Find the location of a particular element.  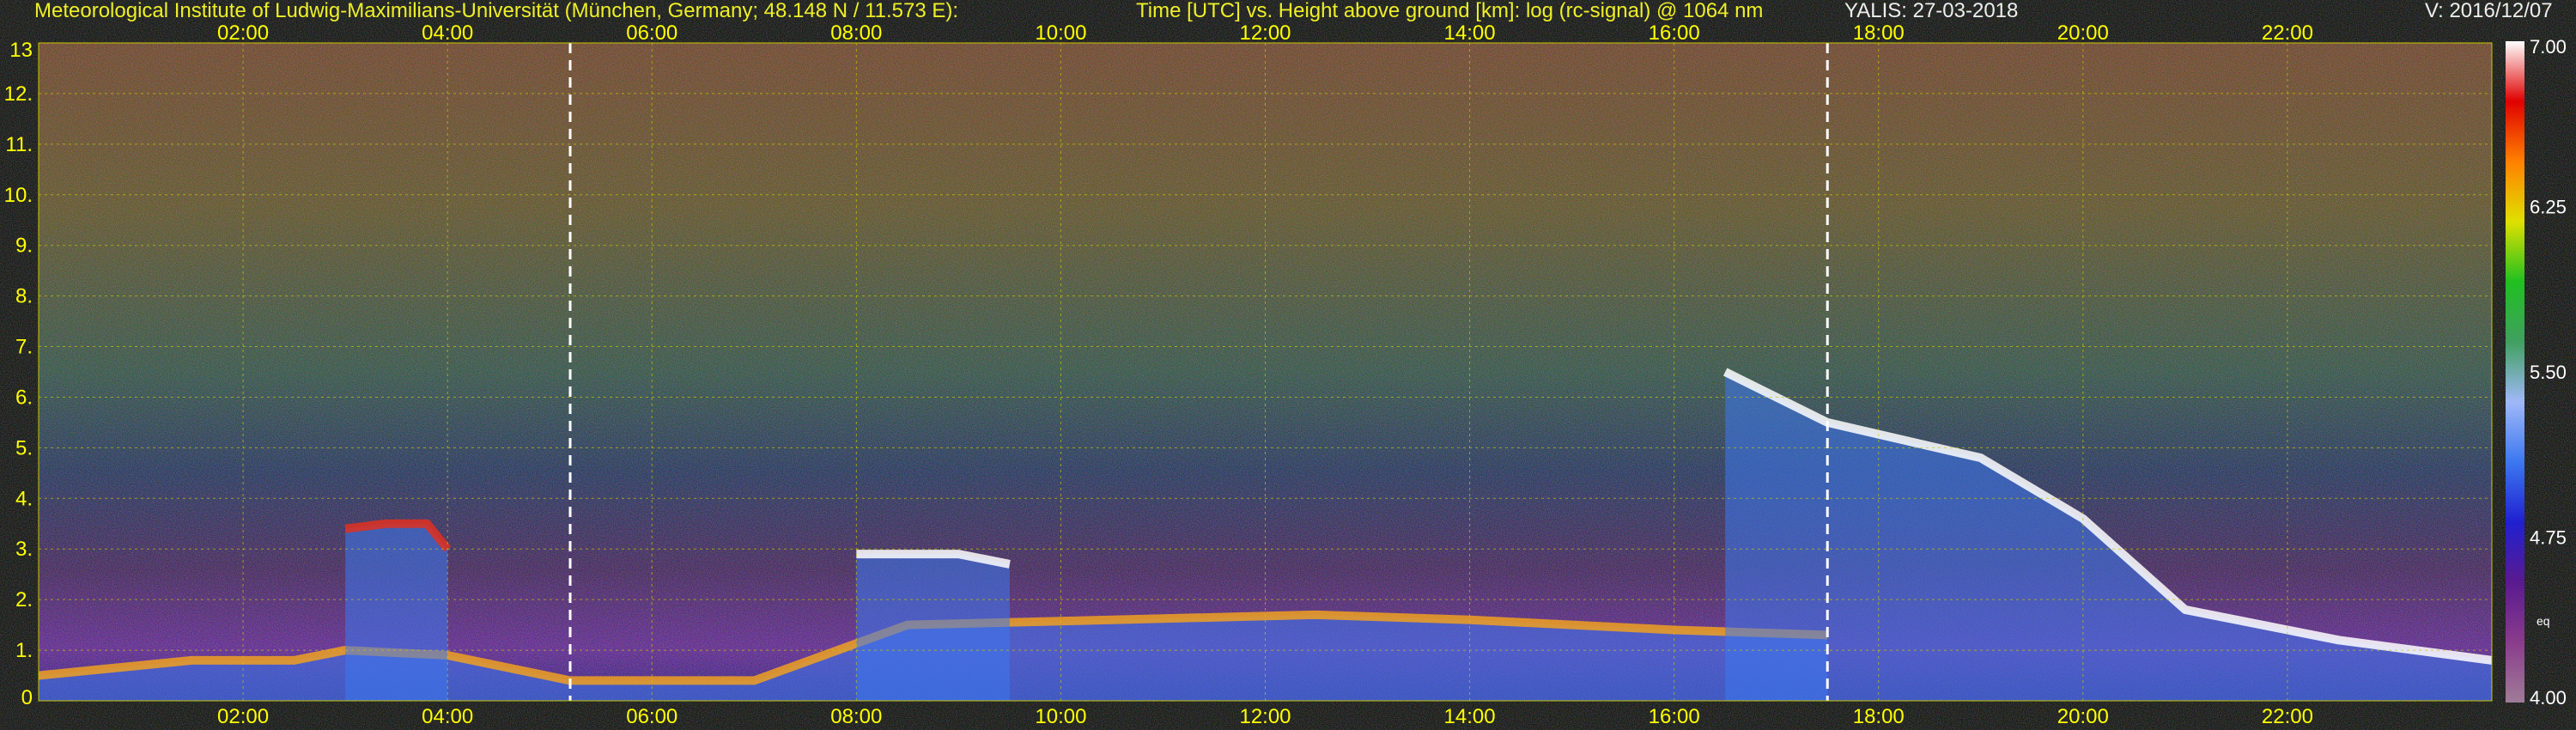

y-tick-2: 2. is located at coordinates (24, 599).